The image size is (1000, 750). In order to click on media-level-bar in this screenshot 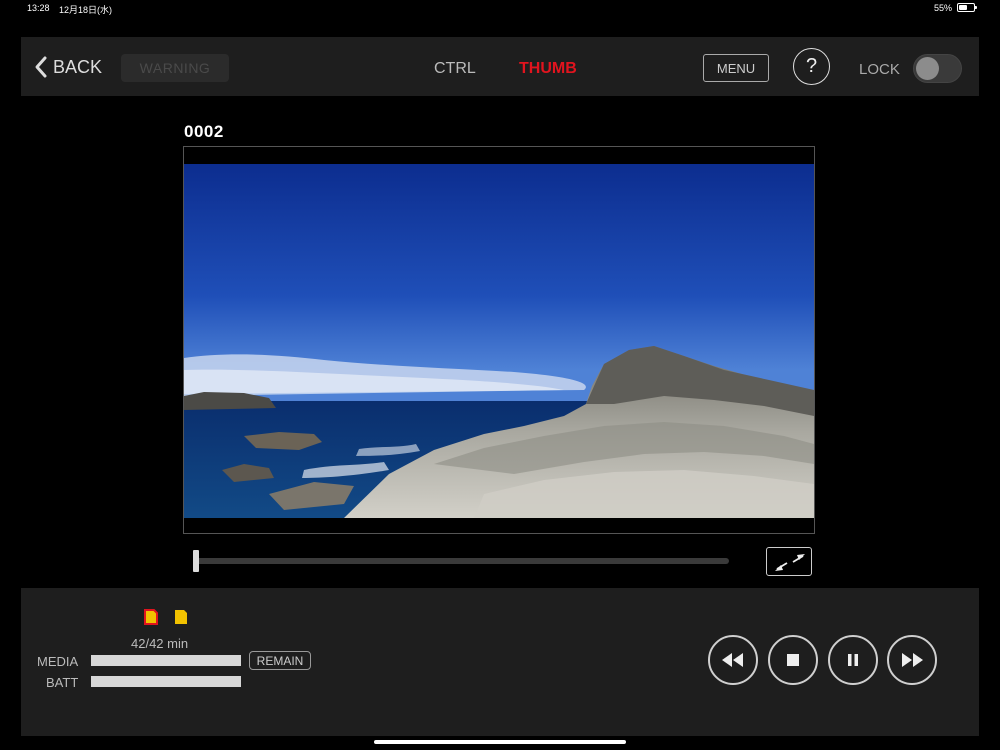, I will do `click(166, 660)`.